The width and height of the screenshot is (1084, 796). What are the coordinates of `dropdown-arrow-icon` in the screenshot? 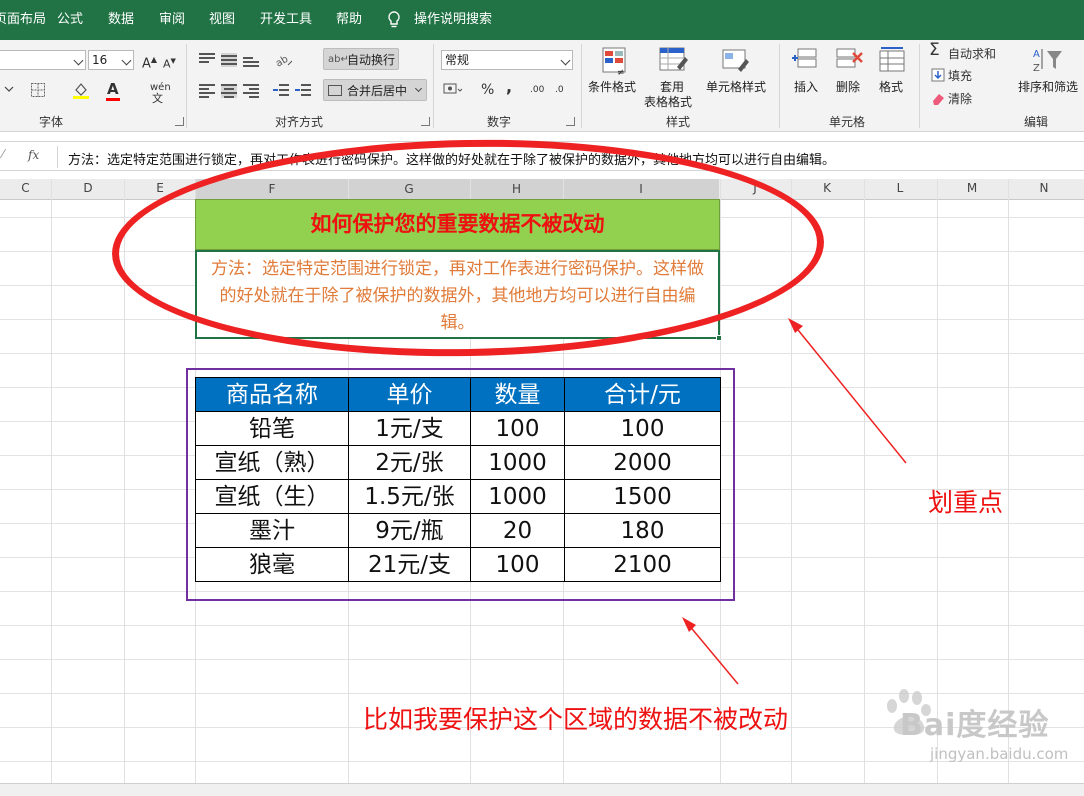 It's located at (9, 89).